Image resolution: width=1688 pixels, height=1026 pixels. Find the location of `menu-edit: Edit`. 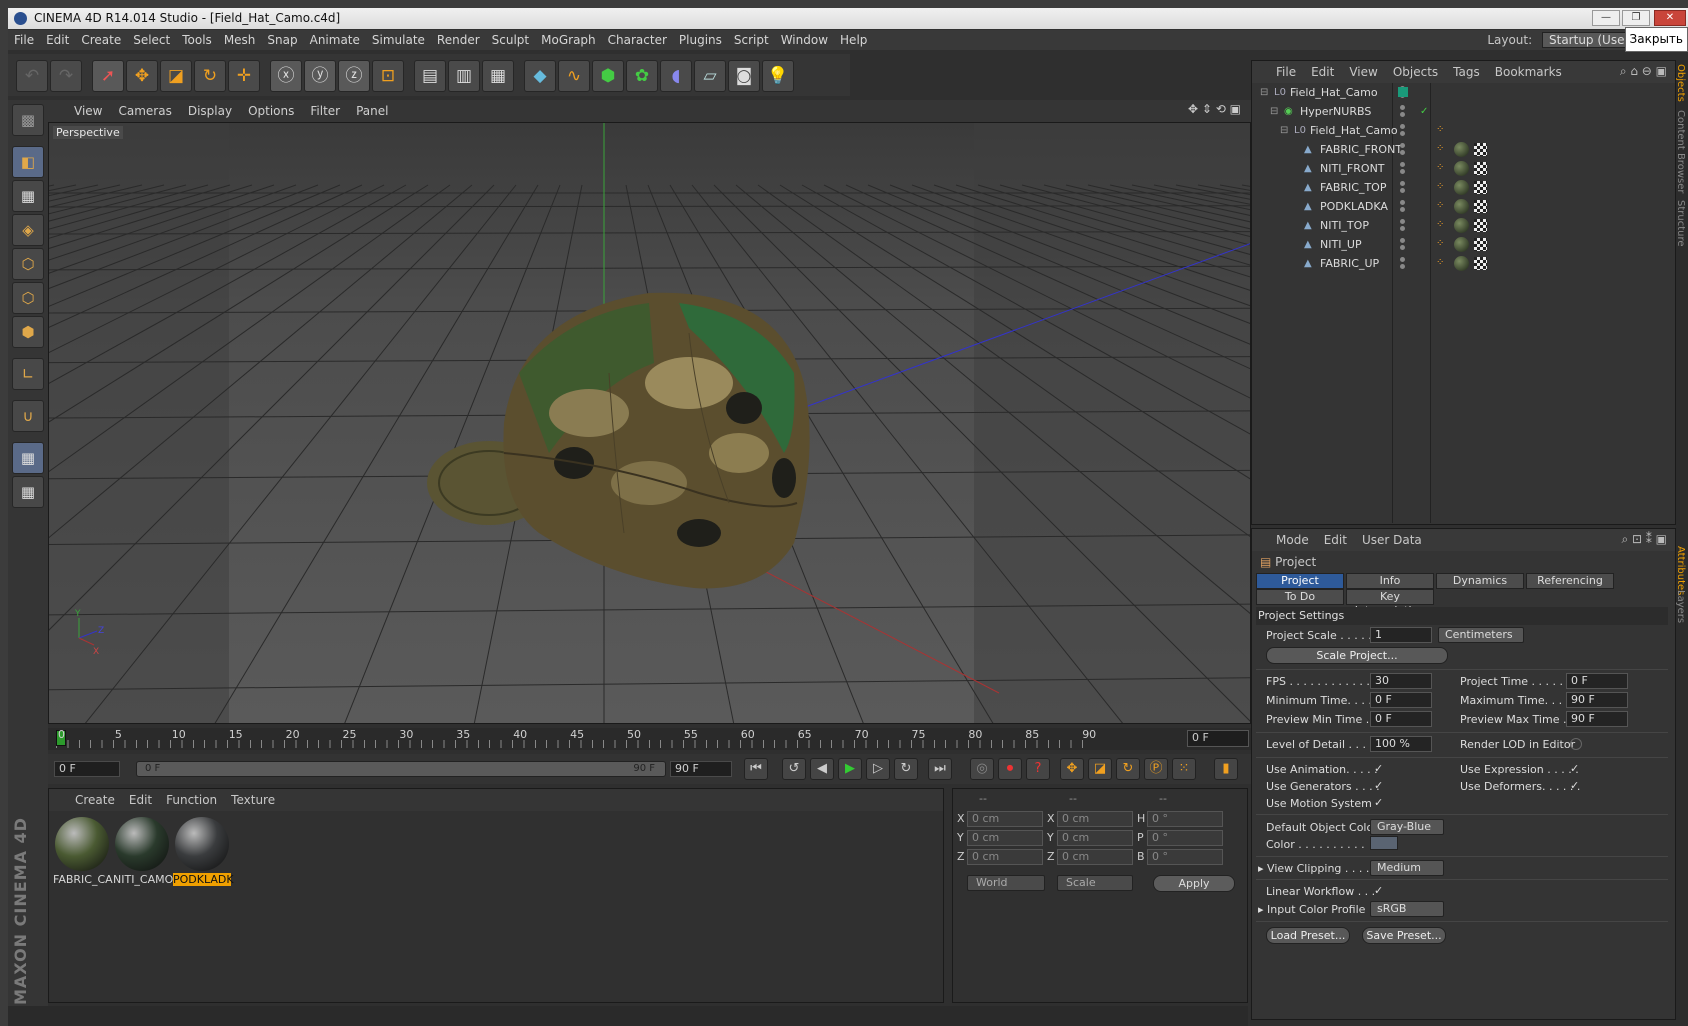

menu-edit: Edit is located at coordinates (57, 40).